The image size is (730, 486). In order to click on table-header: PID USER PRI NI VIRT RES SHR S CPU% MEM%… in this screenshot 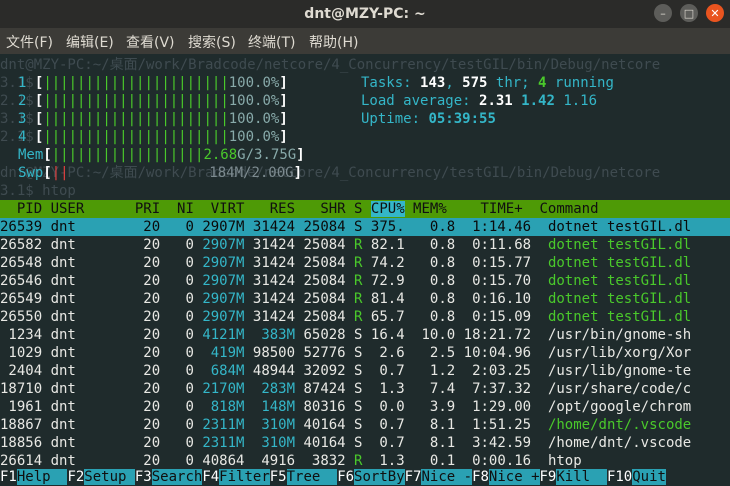, I will do `click(365, 209)`.